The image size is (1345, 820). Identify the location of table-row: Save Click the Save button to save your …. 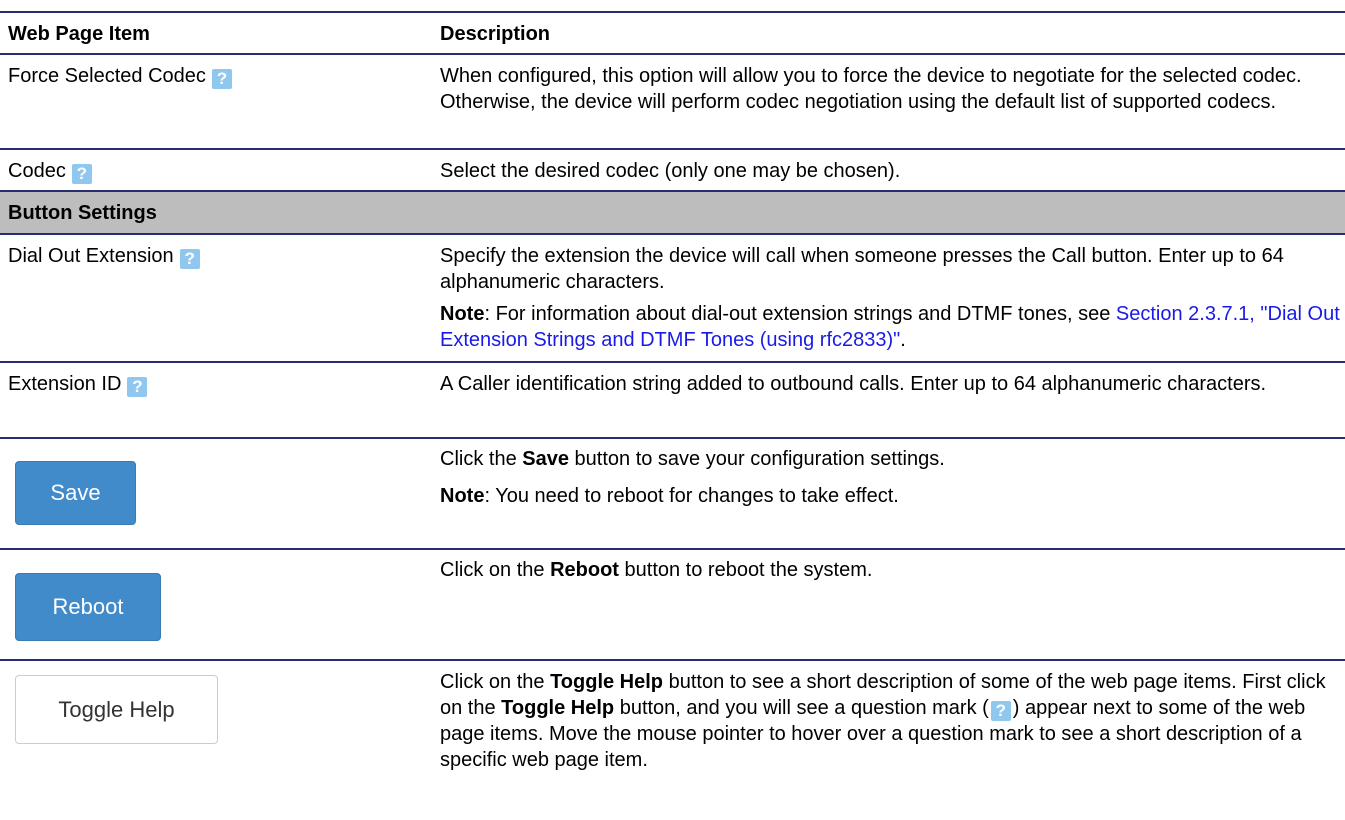
(672, 492).